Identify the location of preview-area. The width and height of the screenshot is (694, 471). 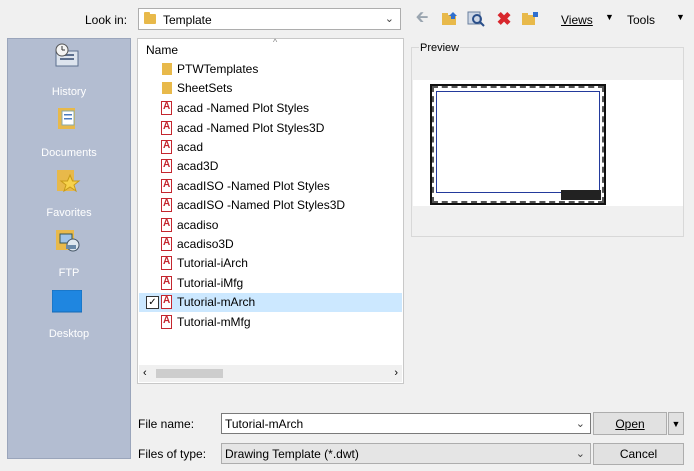
(548, 143).